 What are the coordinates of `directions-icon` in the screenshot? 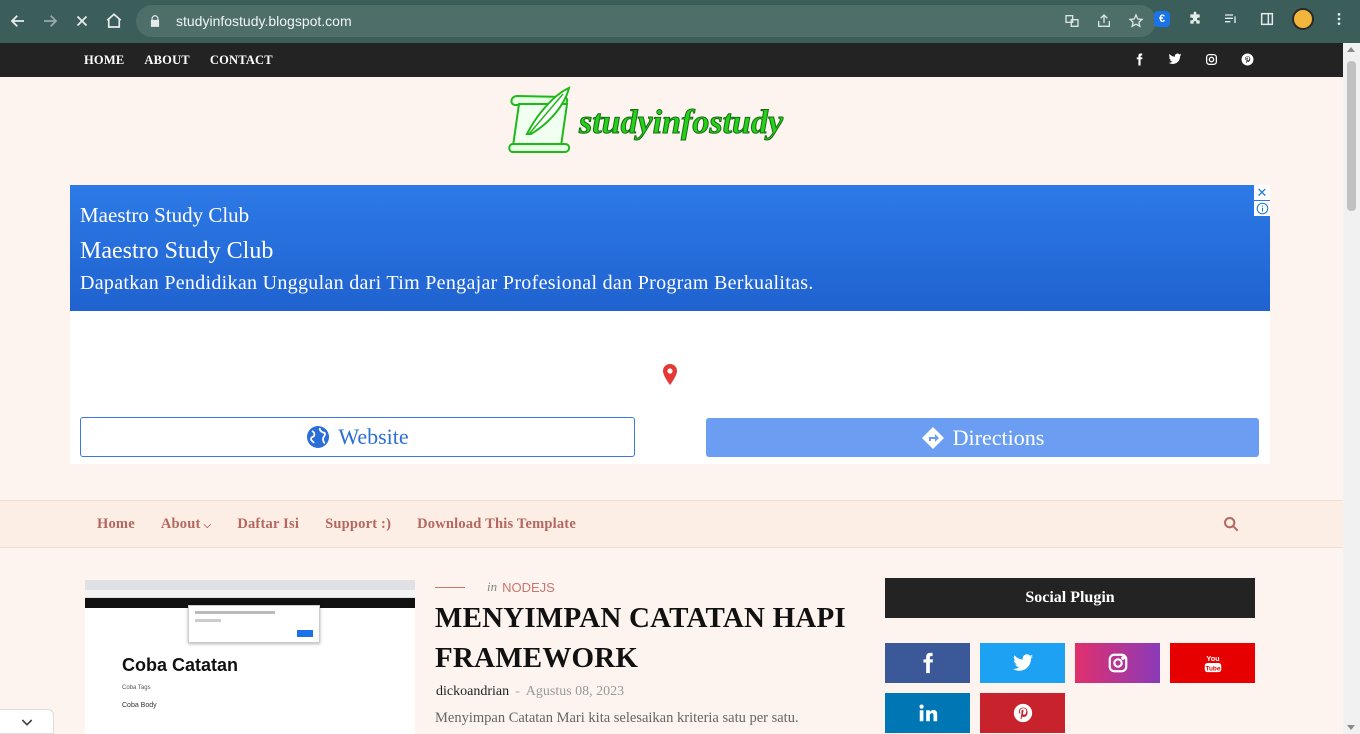 It's located at (932, 437).